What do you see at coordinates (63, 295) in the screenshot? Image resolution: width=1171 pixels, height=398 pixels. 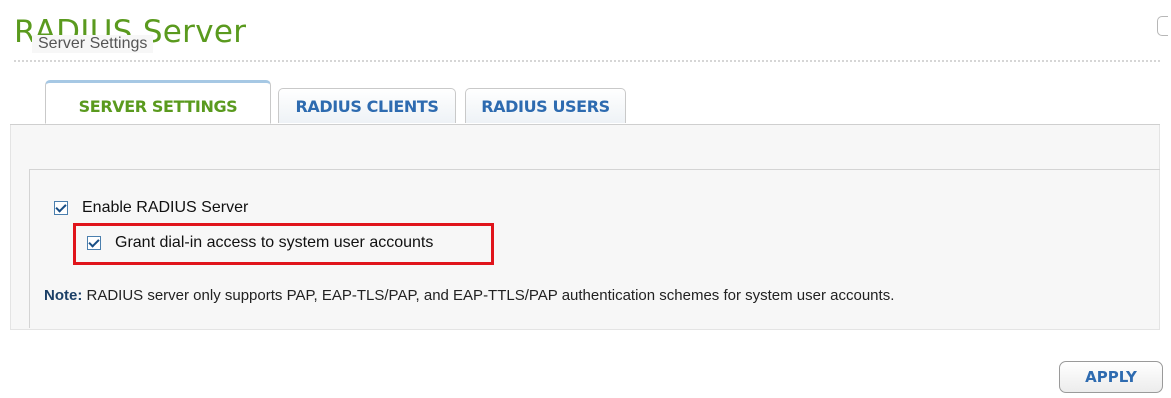 I see `note-prefix: Note:` at bounding box center [63, 295].